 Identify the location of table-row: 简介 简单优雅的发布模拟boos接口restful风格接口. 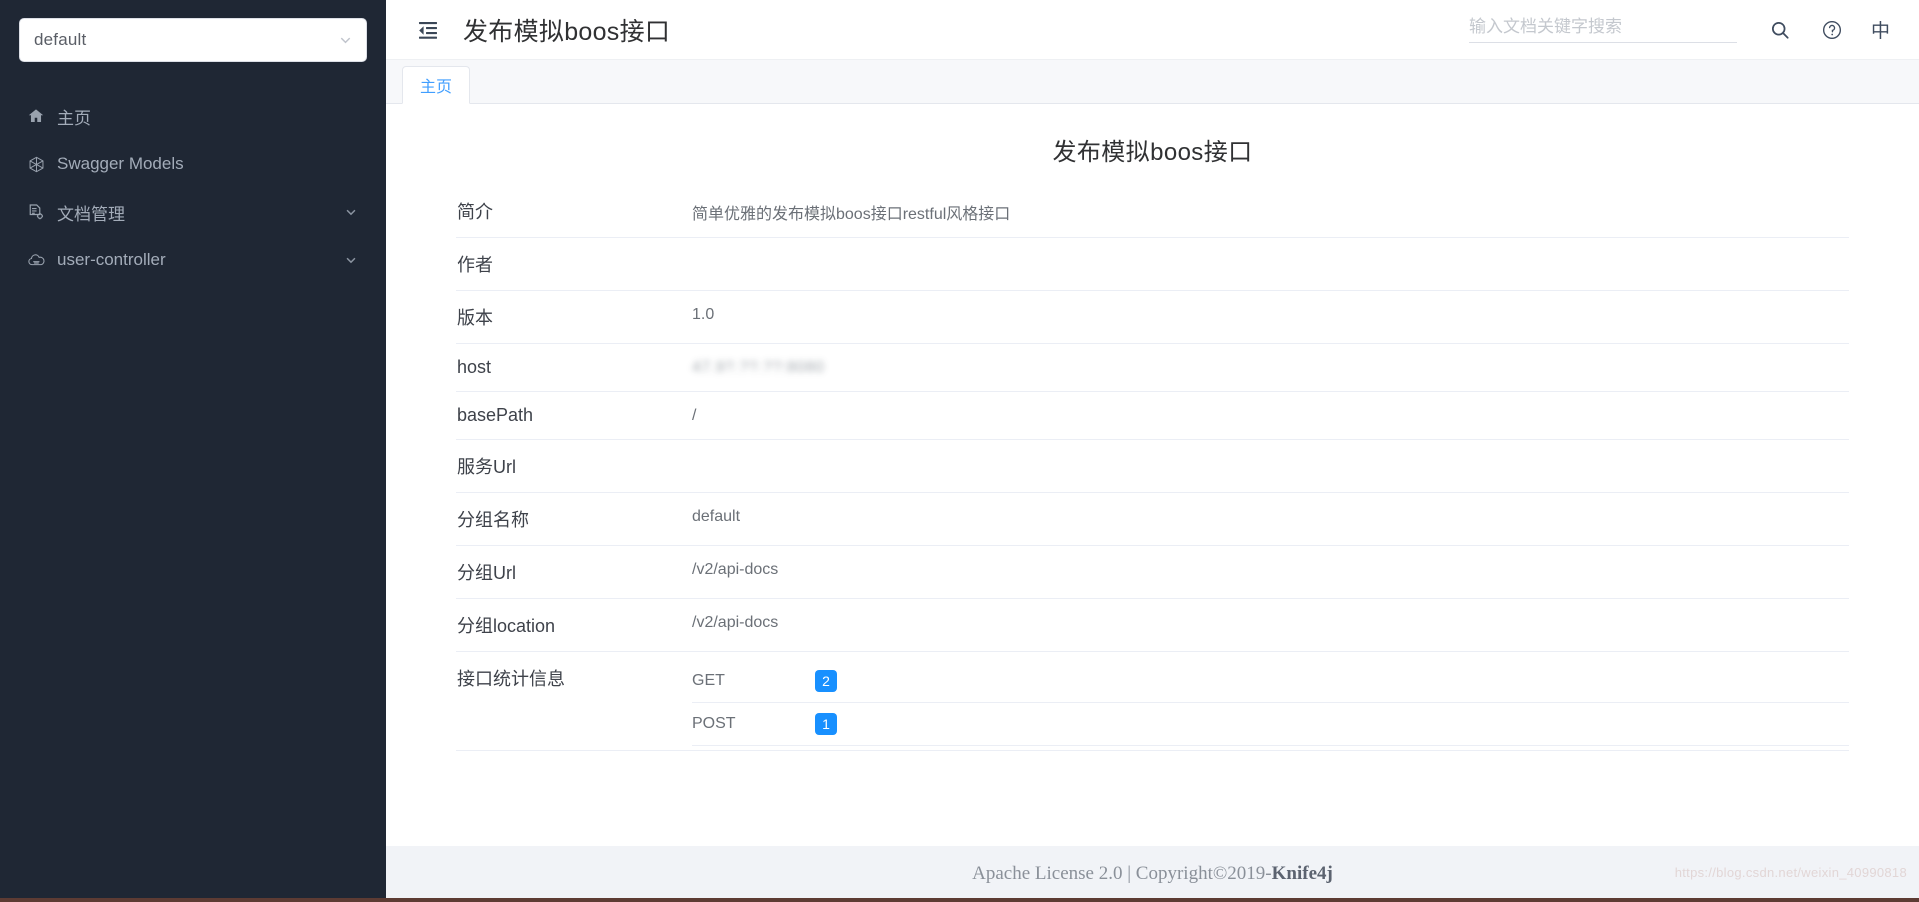
(1152, 211).